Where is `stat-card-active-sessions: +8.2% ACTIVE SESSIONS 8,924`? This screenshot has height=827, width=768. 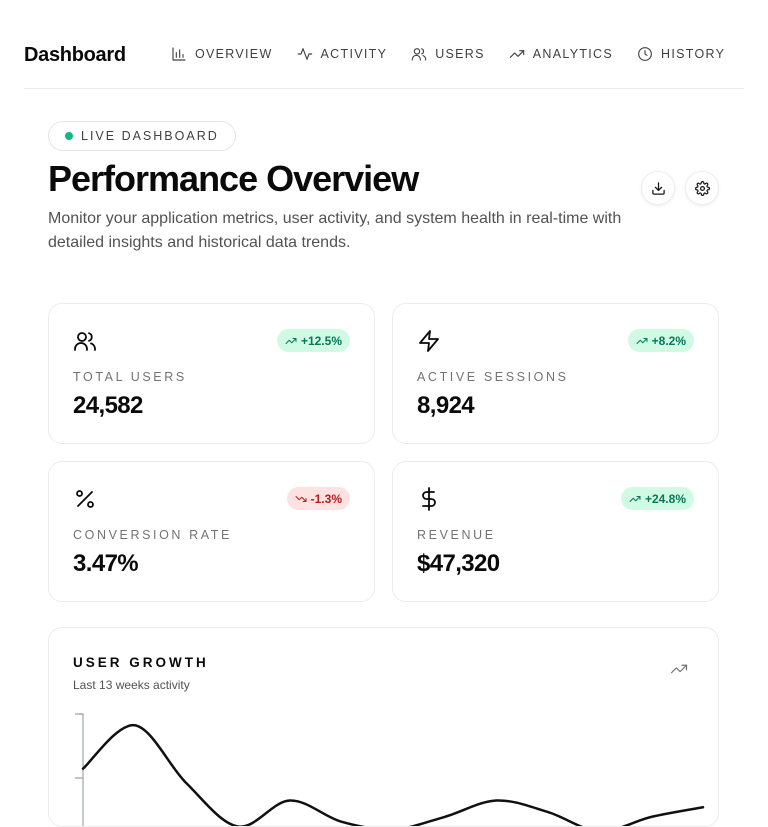
stat-card-active-sessions: +8.2% ACTIVE SESSIONS 8,924 is located at coordinates (555, 373).